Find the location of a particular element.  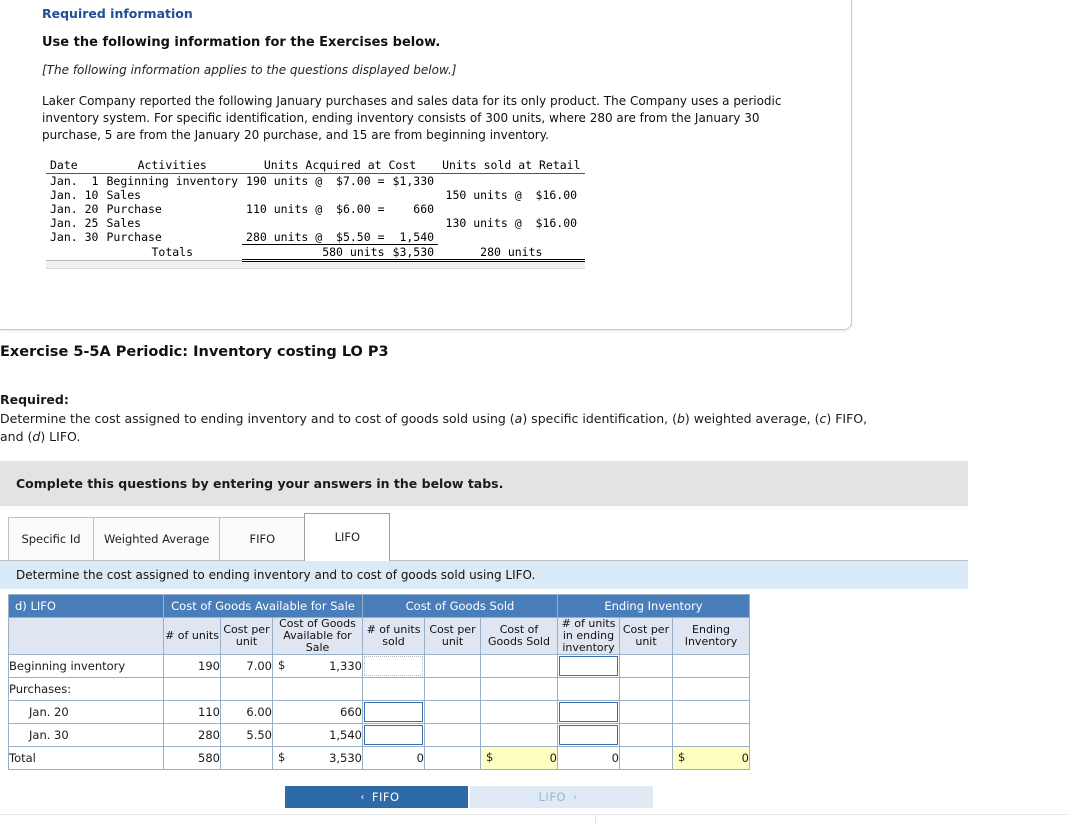

table-row: Jan. 20 Purchase 110 units @ $6.00 = 660 is located at coordinates (315, 209).